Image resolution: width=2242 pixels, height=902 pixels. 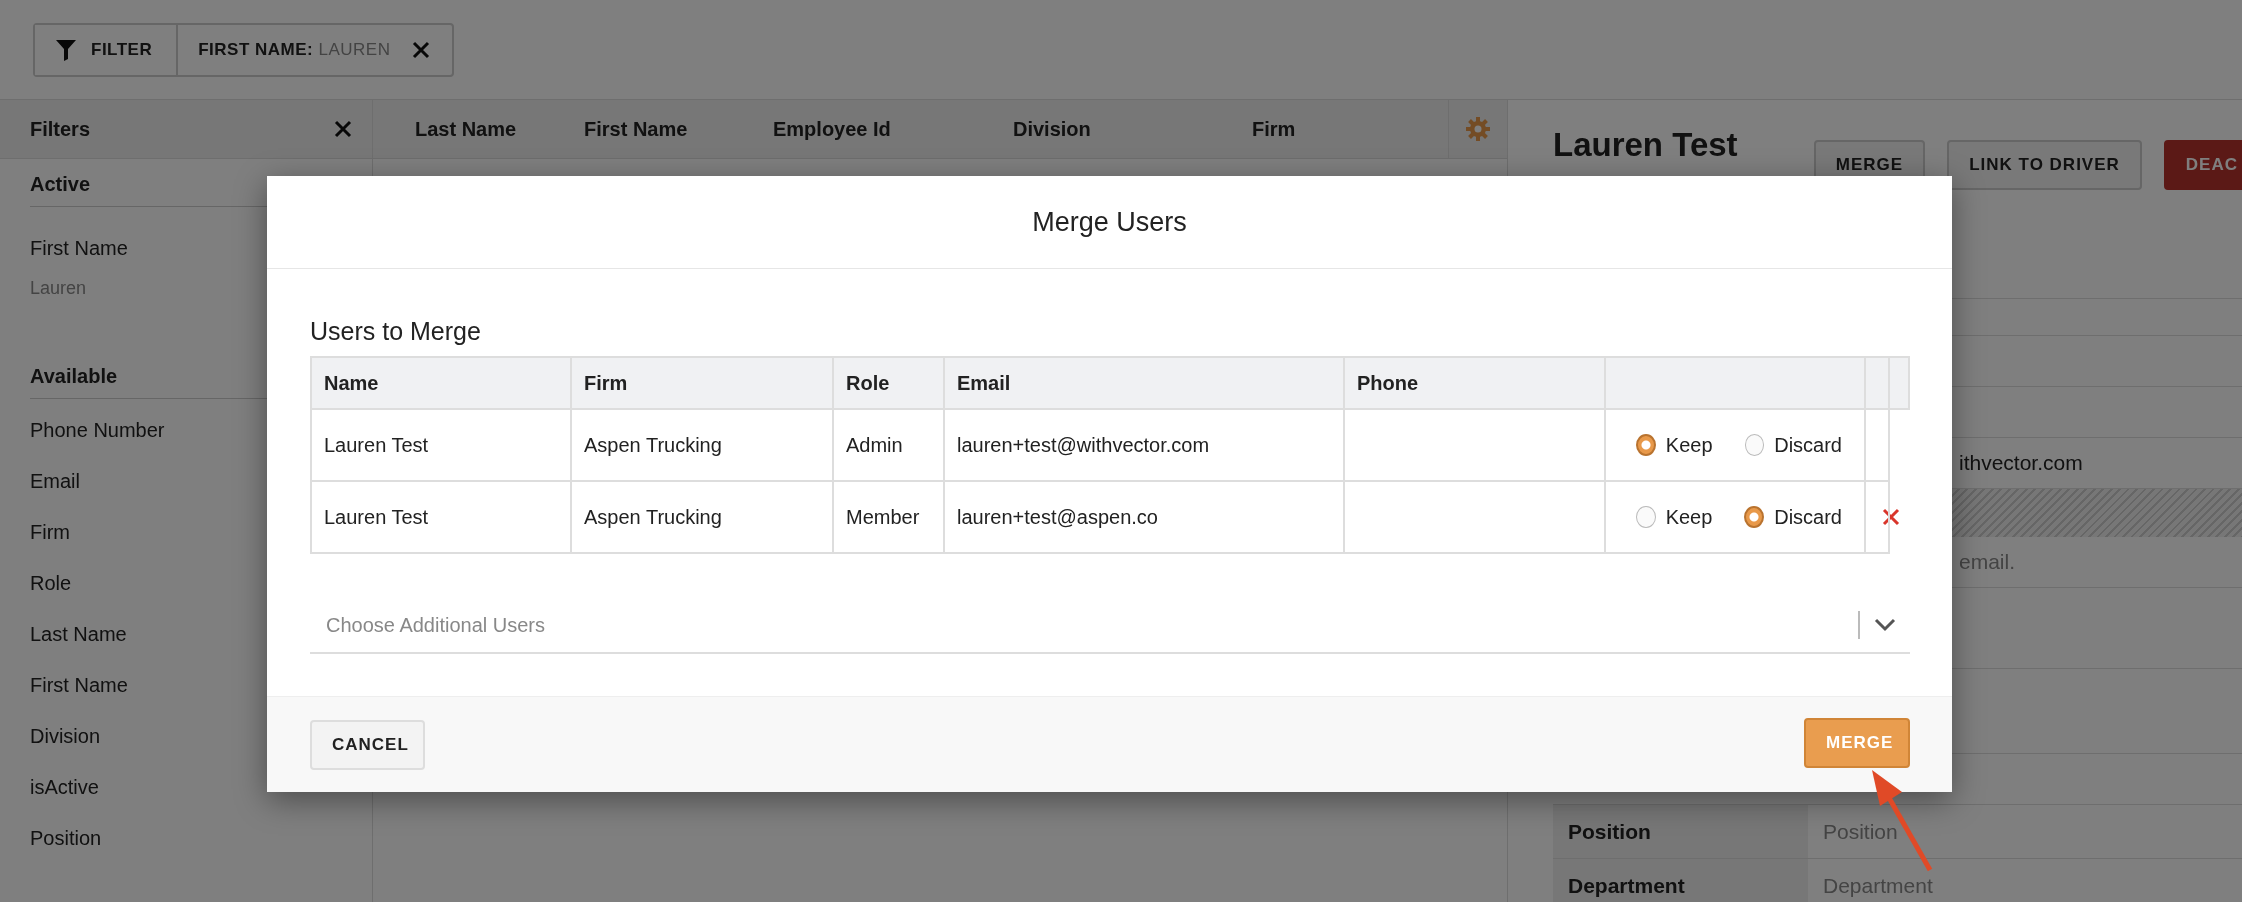 I want to click on section-title: Users to Merge, so click(x=396, y=331).